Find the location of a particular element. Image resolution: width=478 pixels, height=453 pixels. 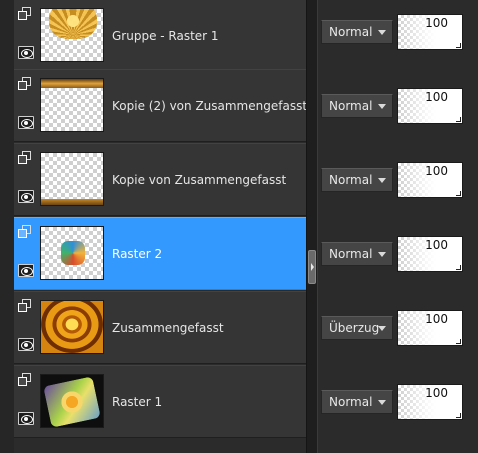

layer-row-kopie-von-zusammengefasst: Kopie von Zusammengefasst is located at coordinates (160, 179).